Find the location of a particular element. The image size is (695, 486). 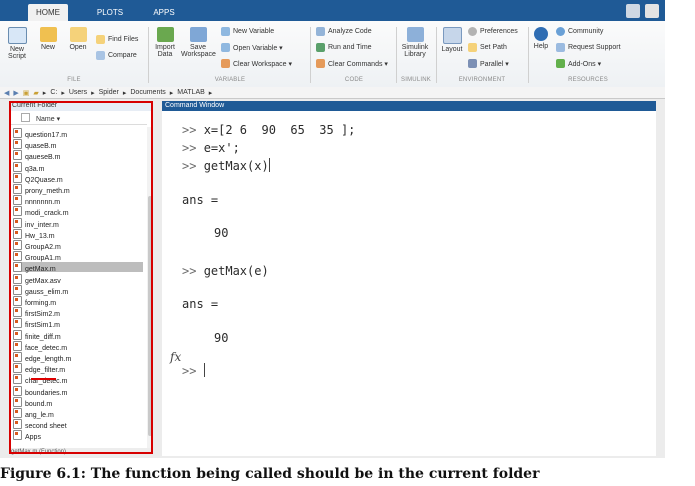

button-label: Simulink Library is located at coordinates (415, 51).